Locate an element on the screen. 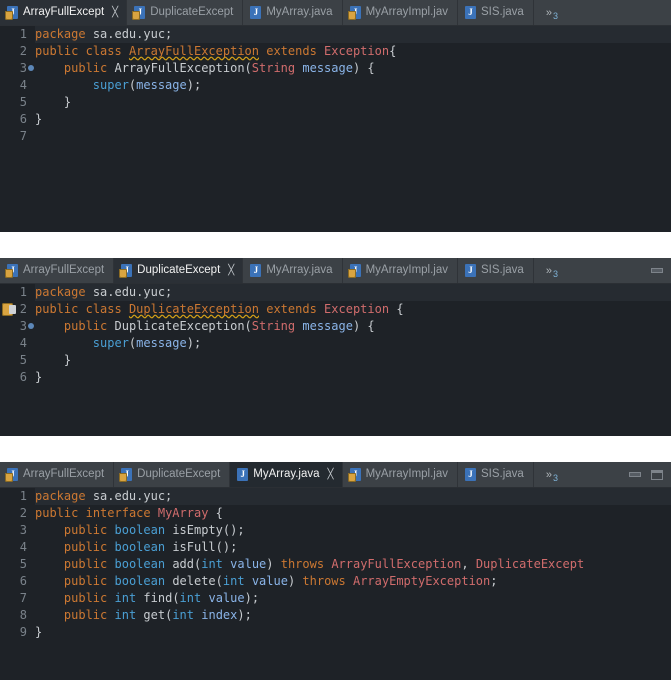 The height and width of the screenshot is (680, 671). gutter-line: 3 is located at coordinates (23, 530).